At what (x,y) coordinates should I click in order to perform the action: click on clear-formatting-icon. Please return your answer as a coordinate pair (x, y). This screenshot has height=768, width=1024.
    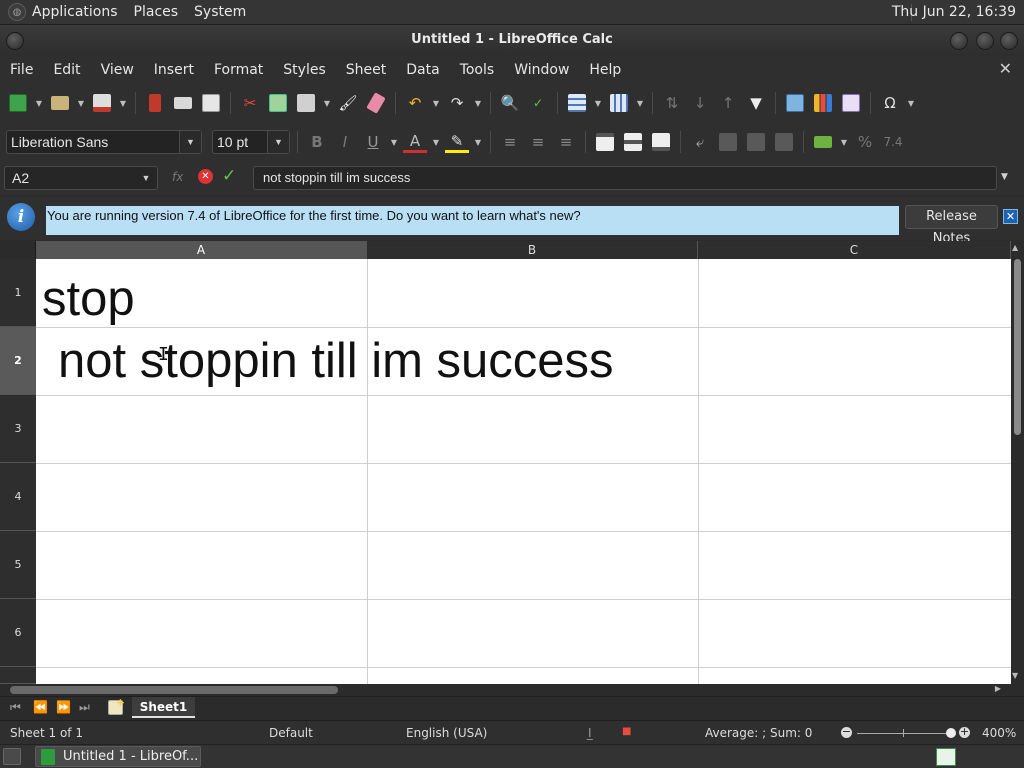
    Looking at the image, I should click on (376, 103).